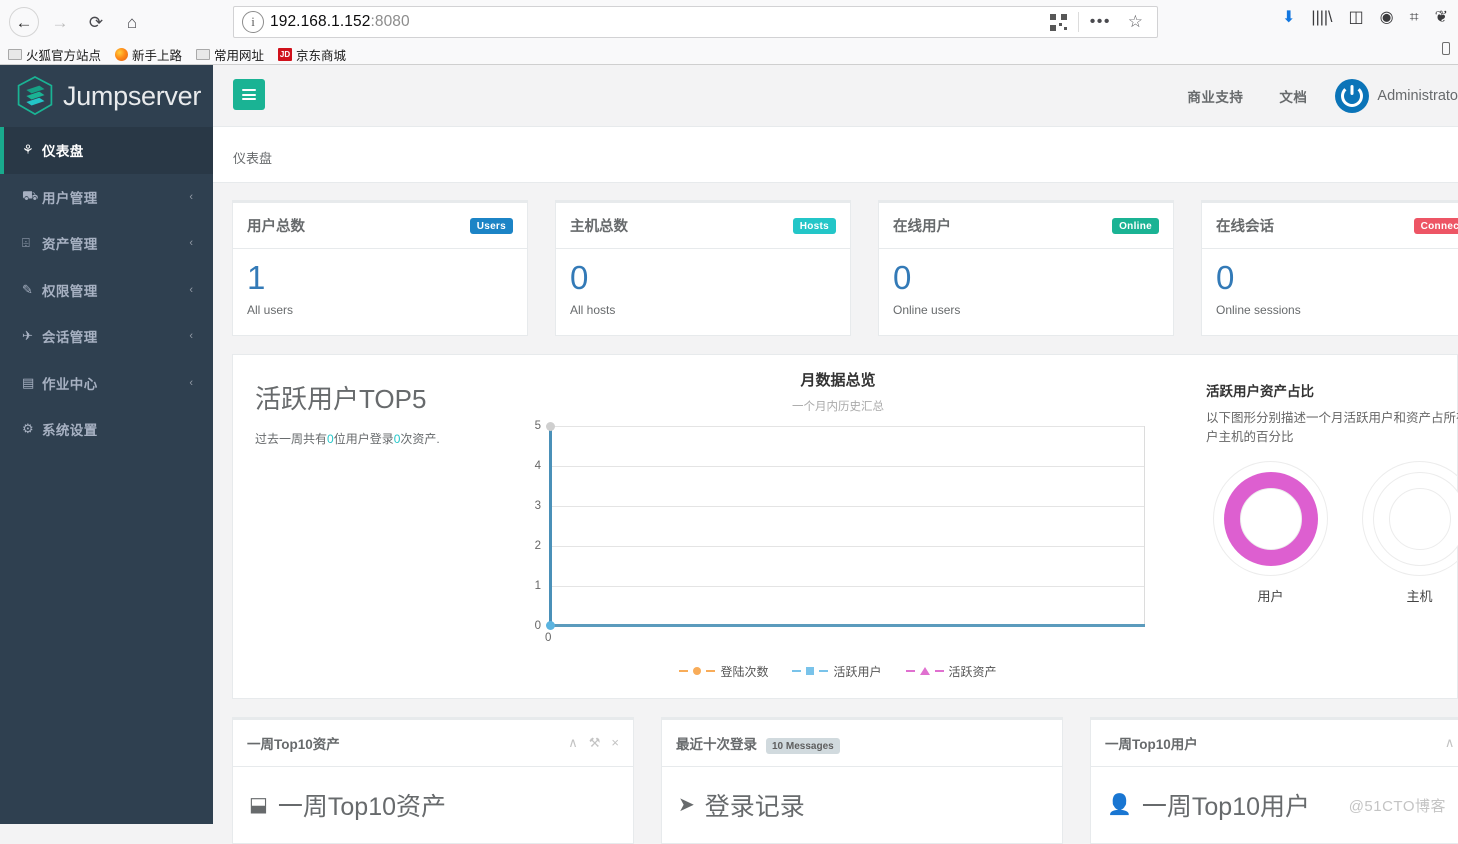 Image resolution: width=1458 pixels, height=844 pixels. I want to click on stat-card-header: 在线用户 Online, so click(1026, 226).